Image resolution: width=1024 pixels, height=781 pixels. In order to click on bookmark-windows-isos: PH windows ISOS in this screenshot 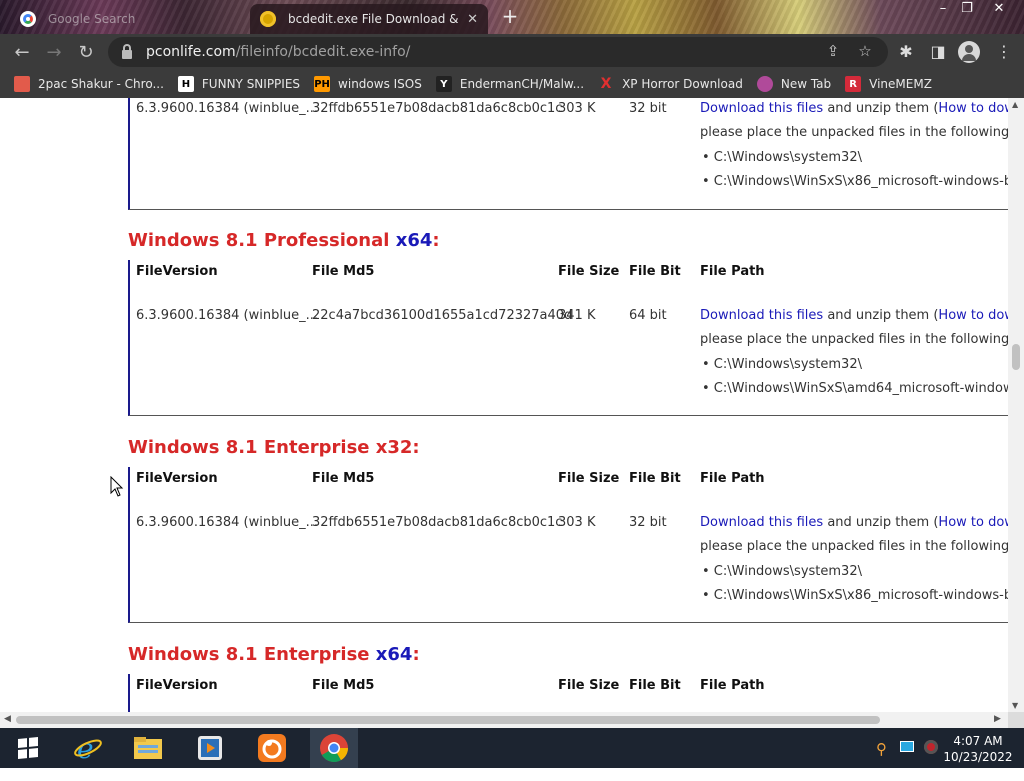, I will do `click(368, 84)`.